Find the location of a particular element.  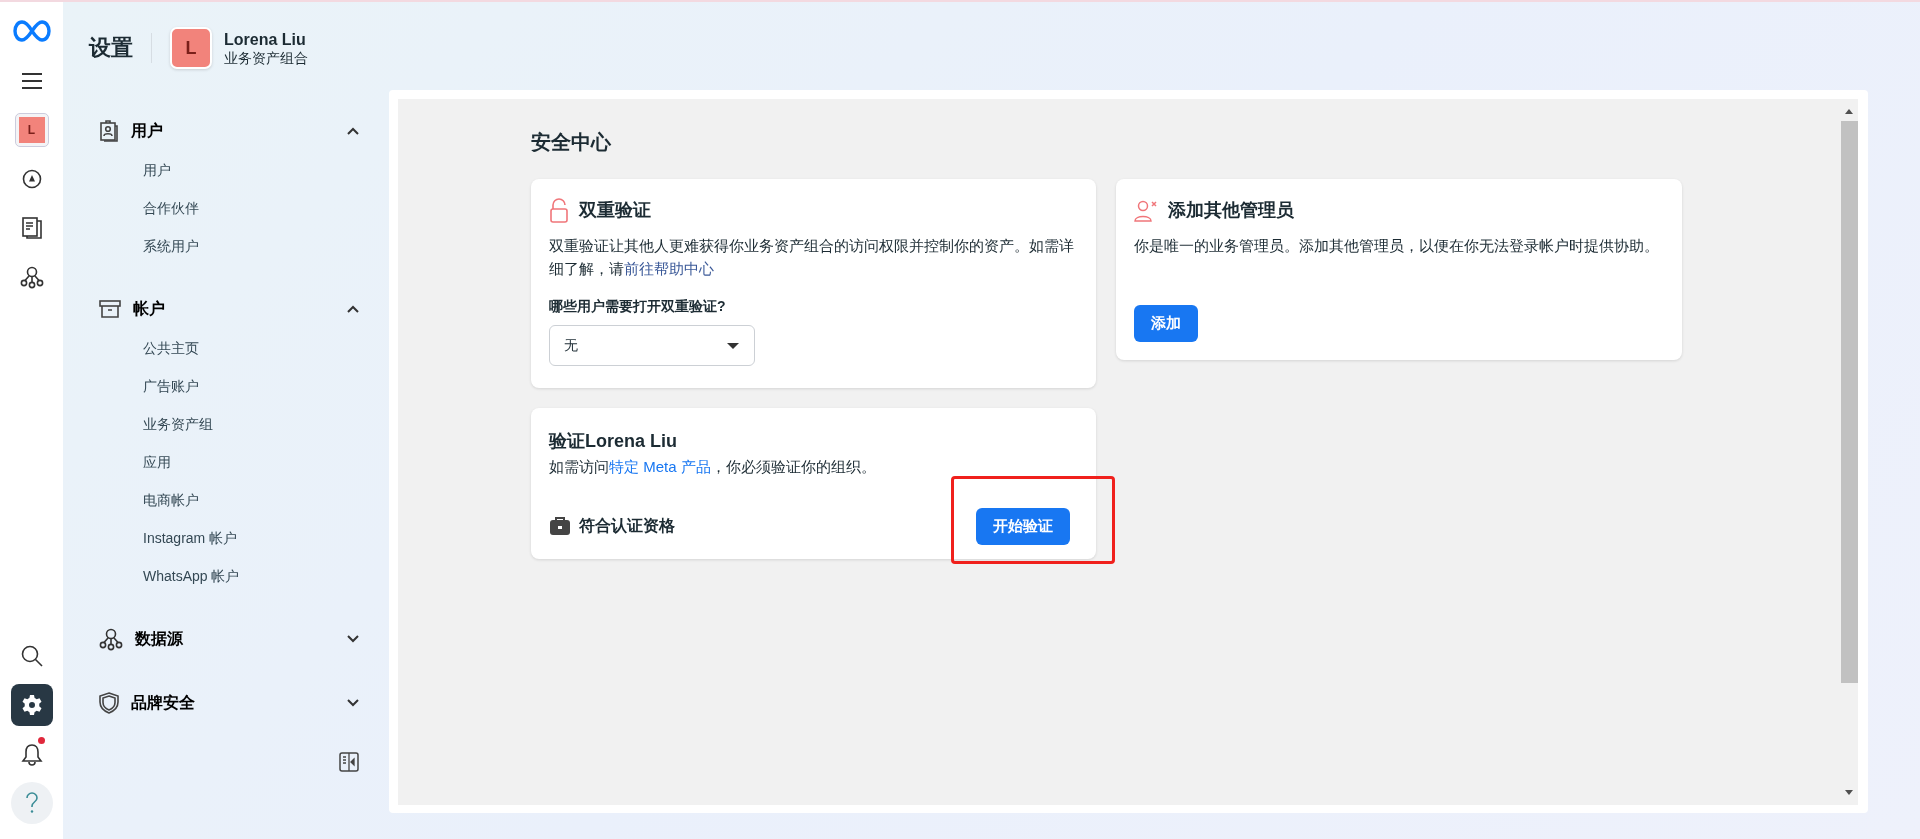

person-remove-icon is located at coordinates (1146, 210).